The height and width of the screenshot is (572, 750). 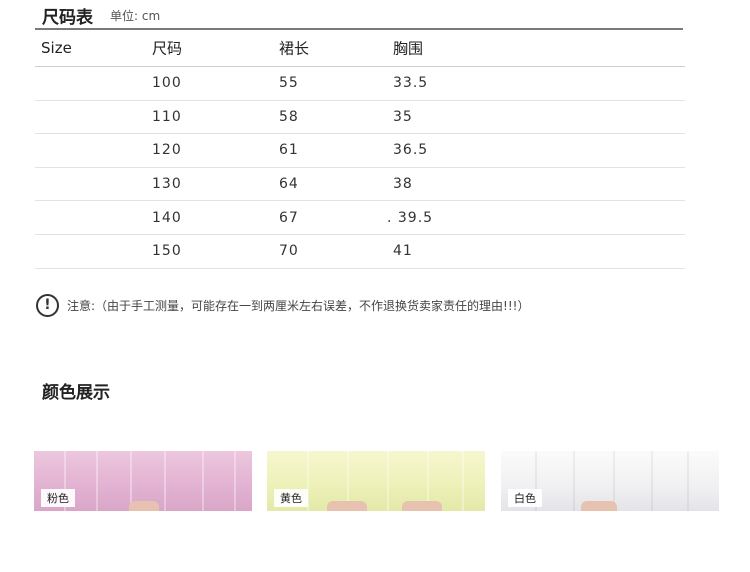 I want to click on cell-chest: 38, so click(x=403, y=184).